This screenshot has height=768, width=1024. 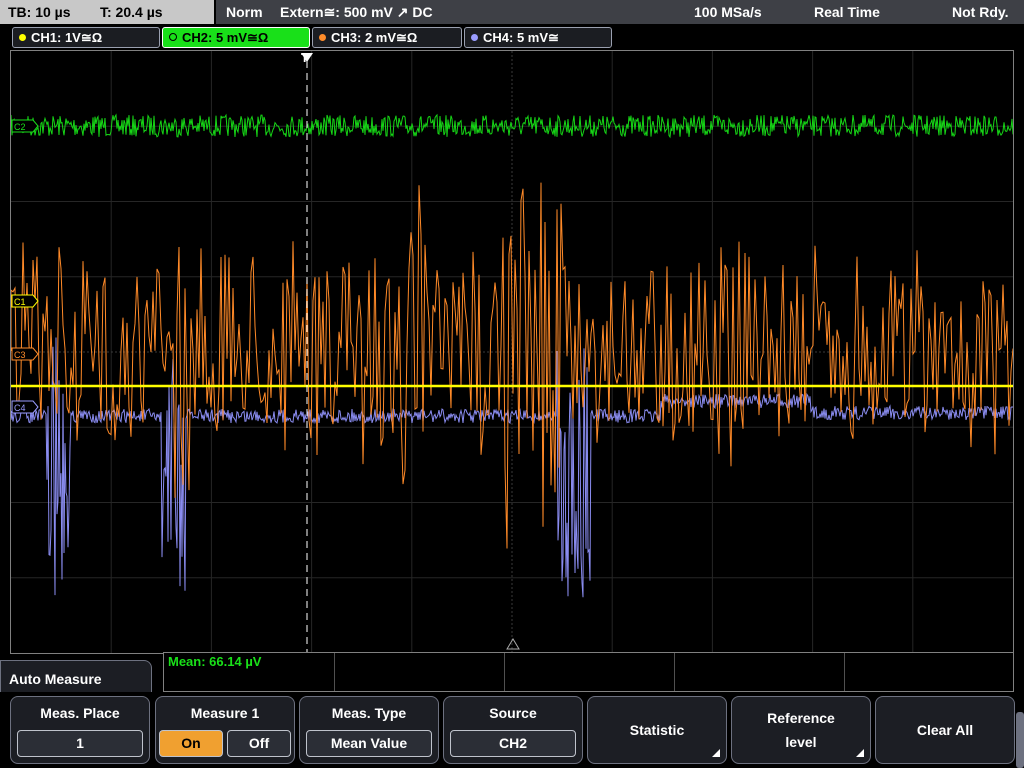 What do you see at coordinates (215, 661) in the screenshot?
I see `mean-measurement: Mean: 66.14 µV` at bounding box center [215, 661].